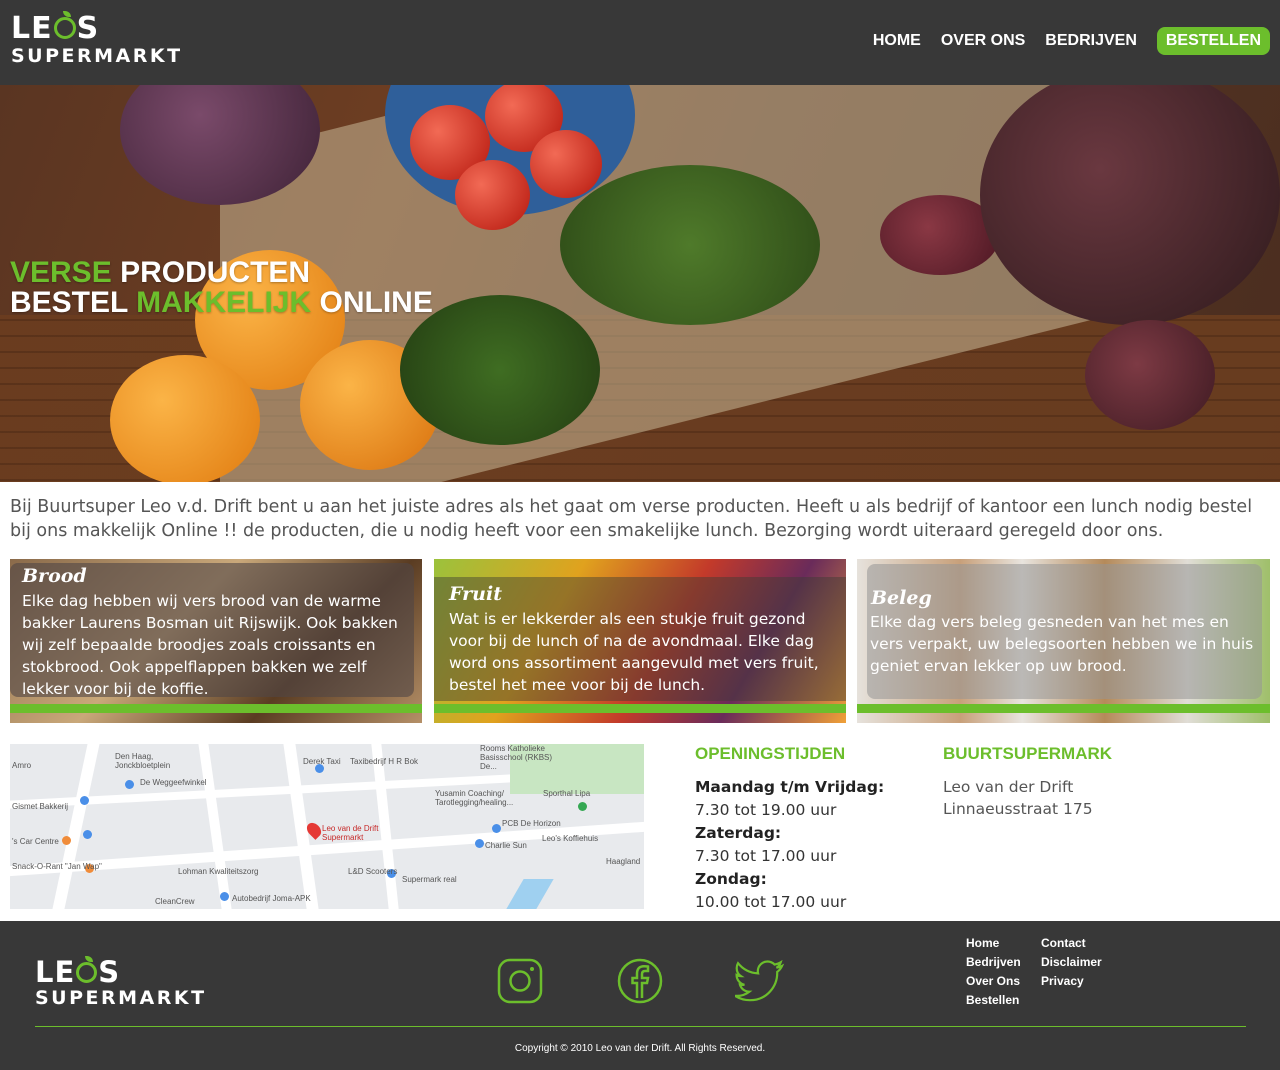 The width and height of the screenshot is (1280, 1070). I want to click on footer-link-privacy: Privacy, so click(1071, 981).